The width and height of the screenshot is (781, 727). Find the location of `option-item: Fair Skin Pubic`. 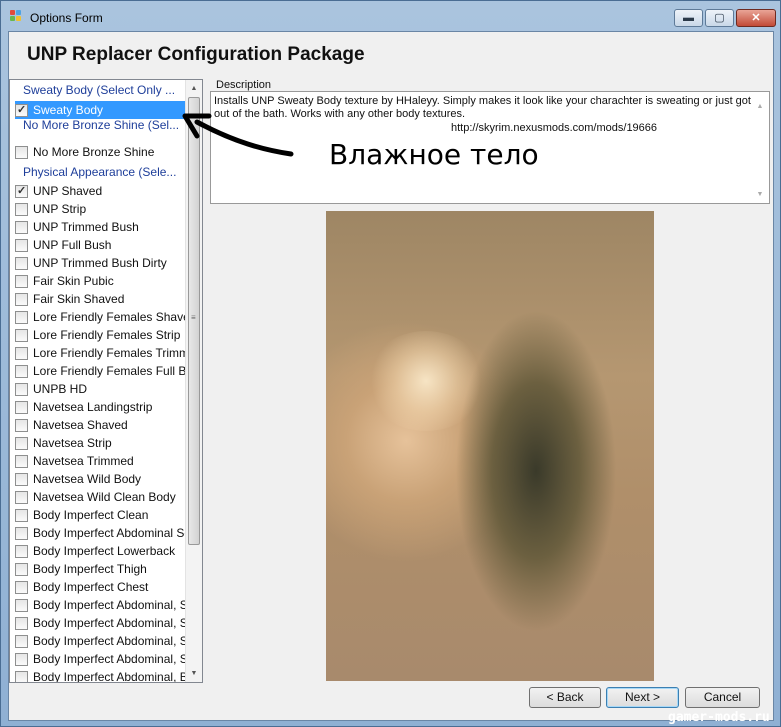

option-item: Fair Skin Pubic is located at coordinates (101, 281).